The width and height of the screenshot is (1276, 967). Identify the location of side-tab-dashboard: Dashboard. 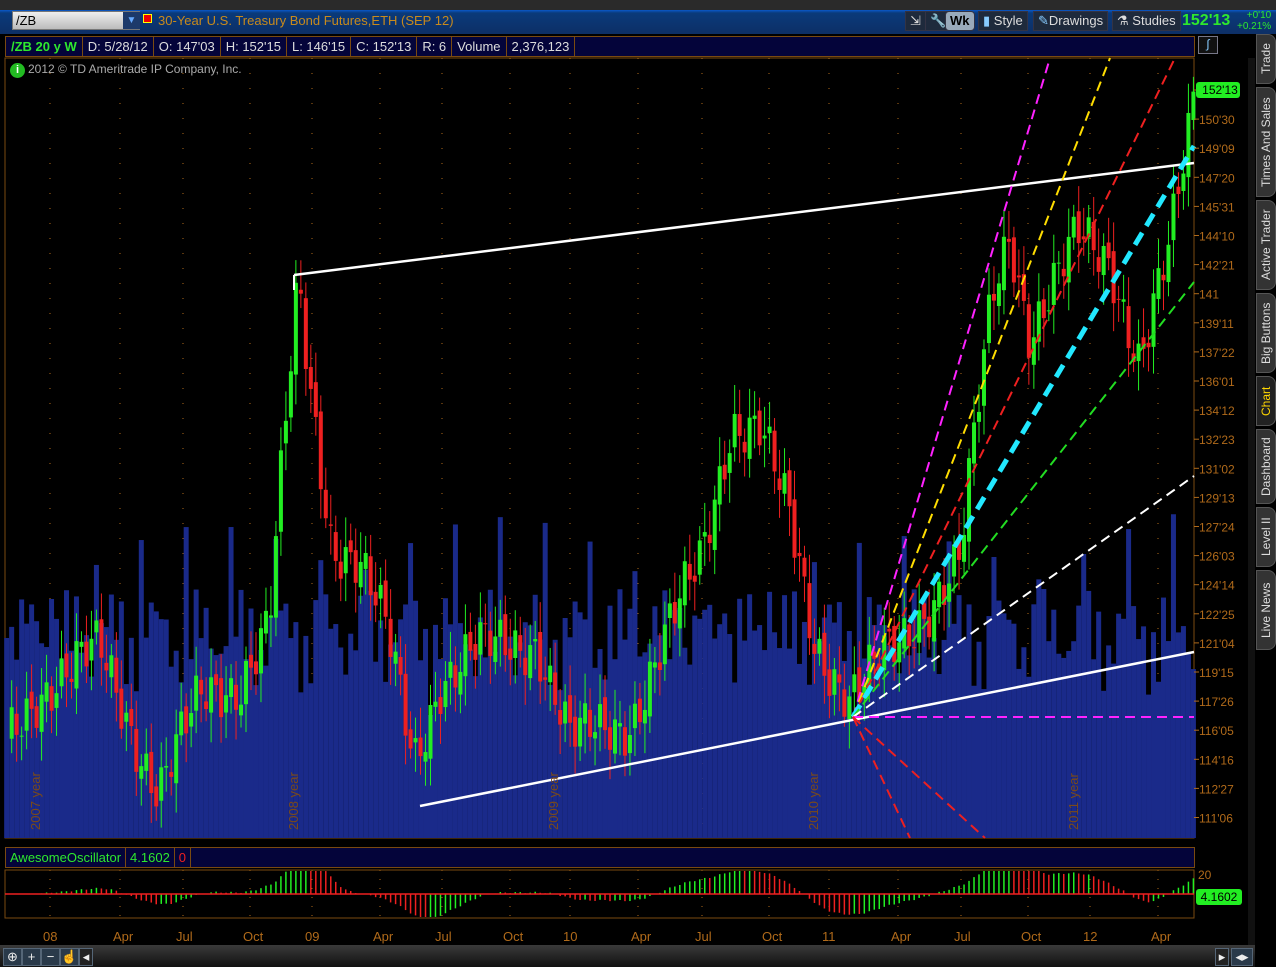
(1266, 466).